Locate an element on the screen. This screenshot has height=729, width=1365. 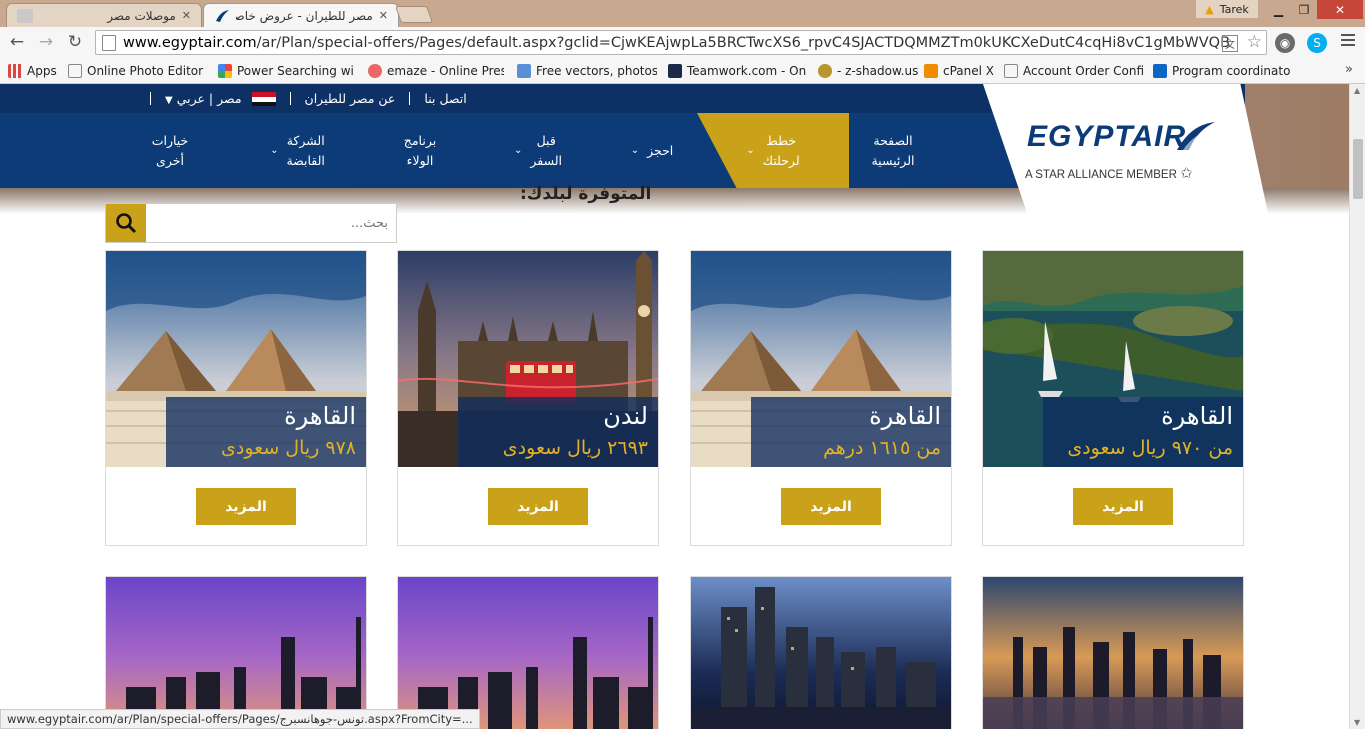
search-input is located at coordinates (271, 223).